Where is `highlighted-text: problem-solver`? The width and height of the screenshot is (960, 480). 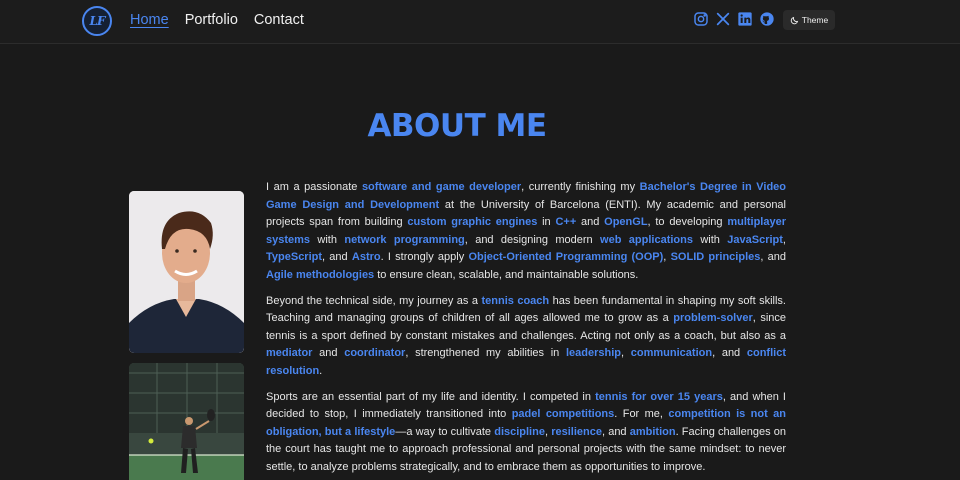 highlighted-text: problem-solver is located at coordinates (713, 318).